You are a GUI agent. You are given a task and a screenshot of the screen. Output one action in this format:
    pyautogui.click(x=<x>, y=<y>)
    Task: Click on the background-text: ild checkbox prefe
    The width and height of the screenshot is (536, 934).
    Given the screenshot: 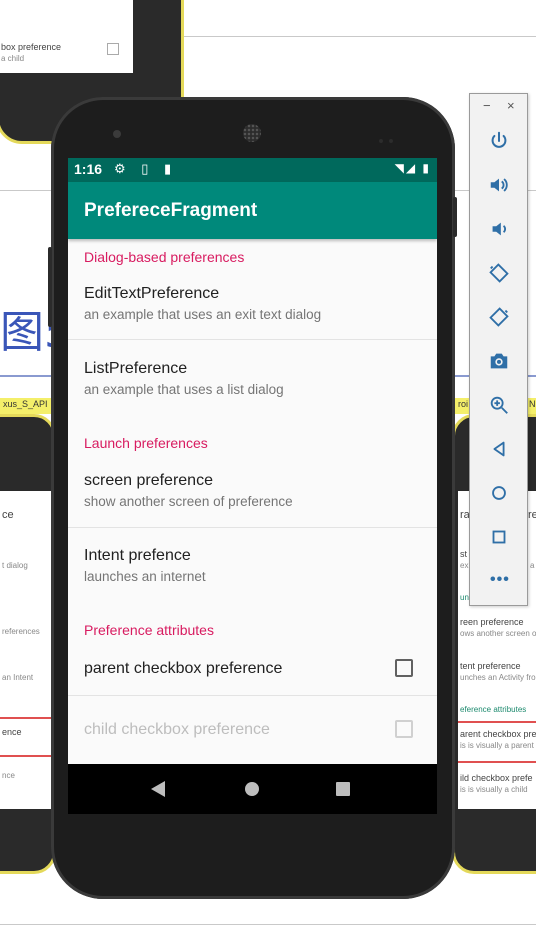 What is the action you would take?
    pyautogui.click(x=496, y=778)
    